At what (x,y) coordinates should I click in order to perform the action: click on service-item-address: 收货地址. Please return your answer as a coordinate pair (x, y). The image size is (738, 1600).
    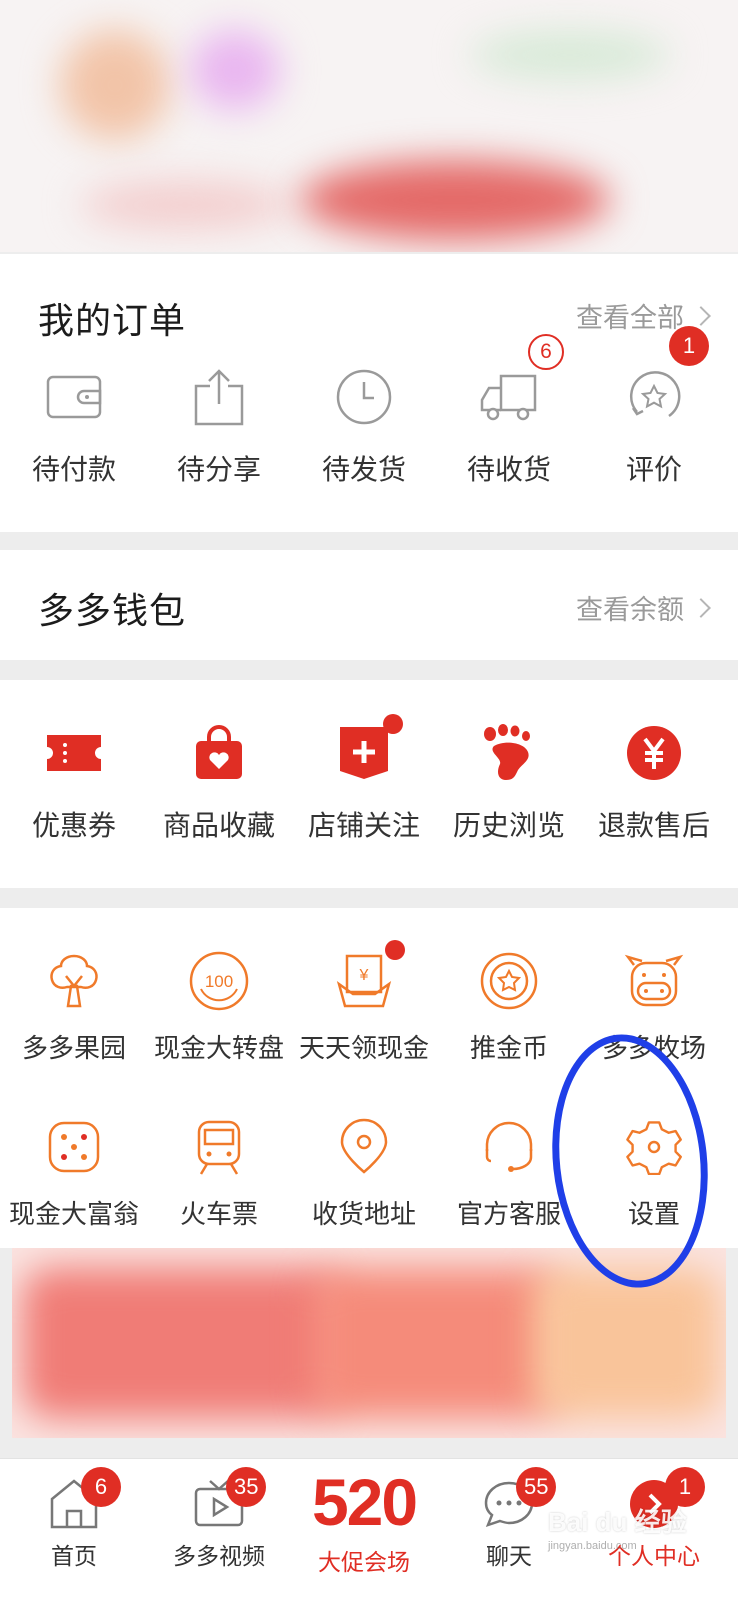
    Looking at the image, I should click on (364, 1173).